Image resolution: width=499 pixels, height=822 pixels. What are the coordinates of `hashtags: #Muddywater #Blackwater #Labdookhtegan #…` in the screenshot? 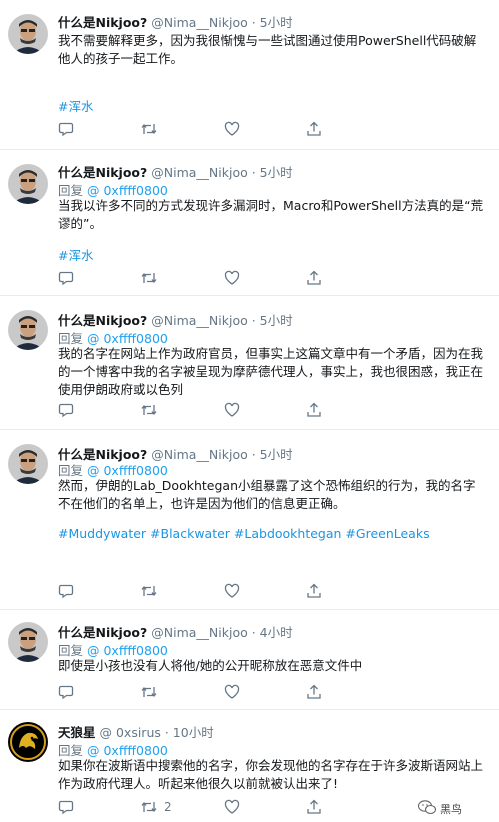 It's located at (273, 533).